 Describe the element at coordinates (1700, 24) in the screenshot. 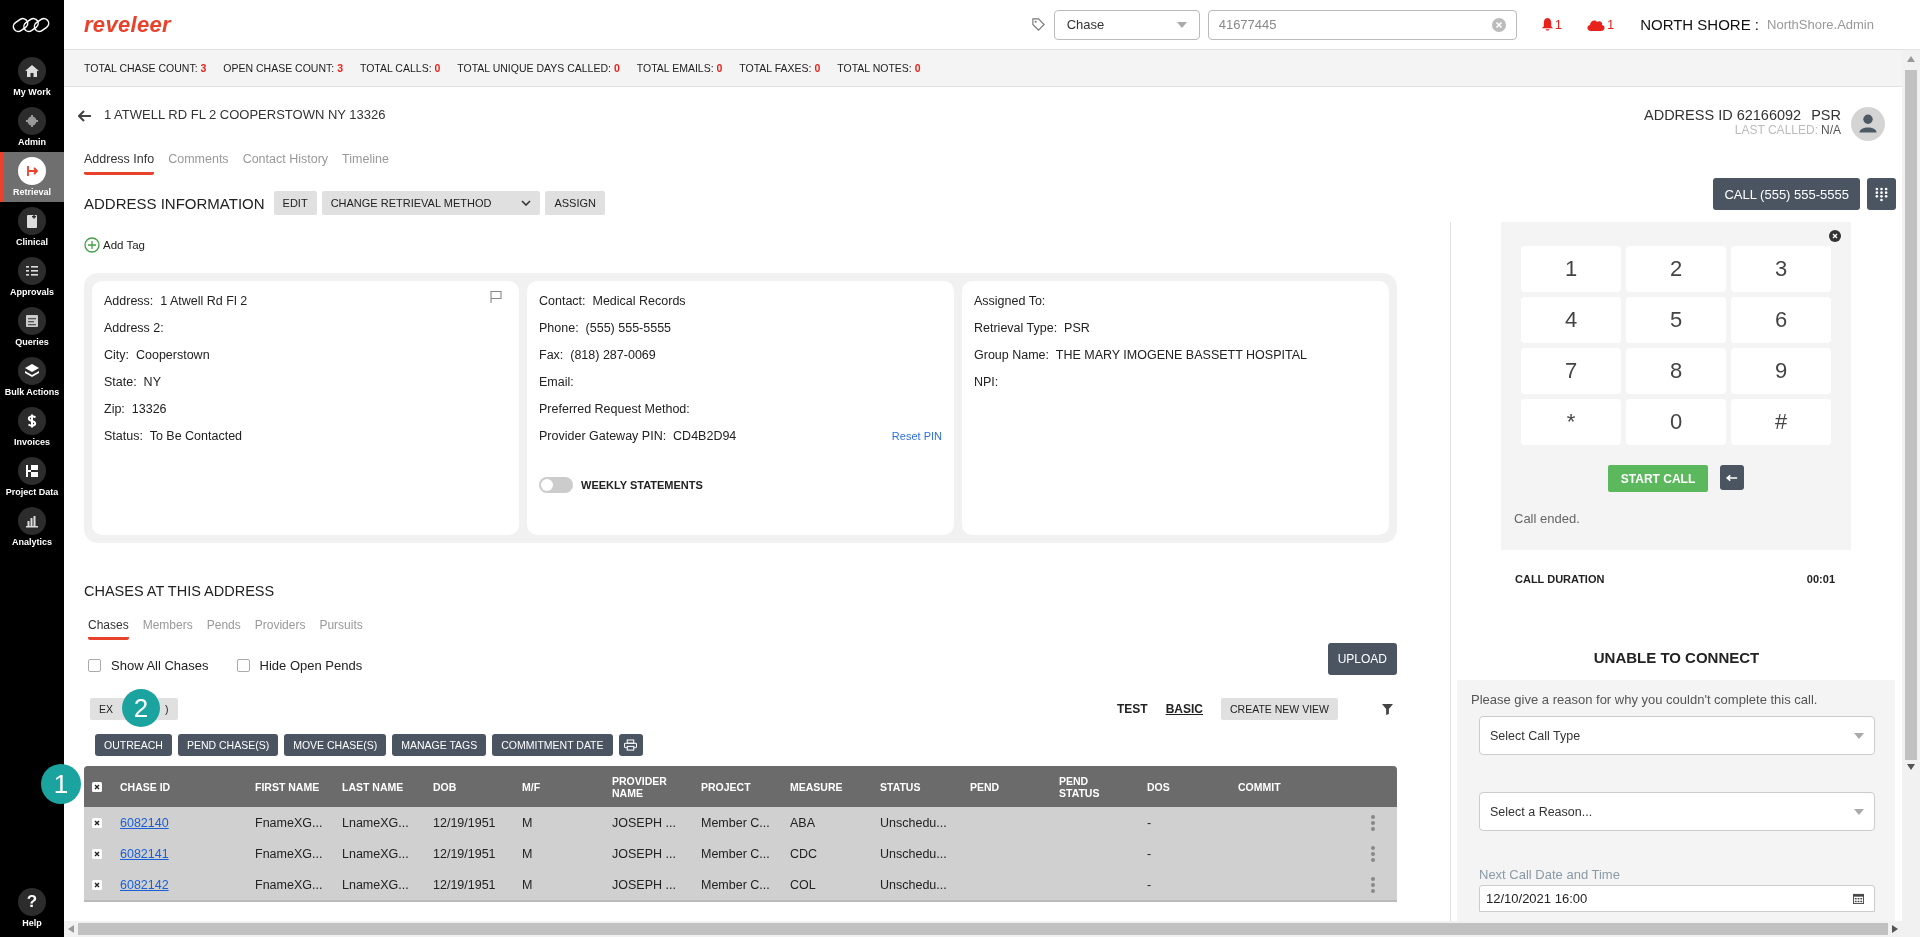

I see `organization-name: NORTH SHORE :` at that location.